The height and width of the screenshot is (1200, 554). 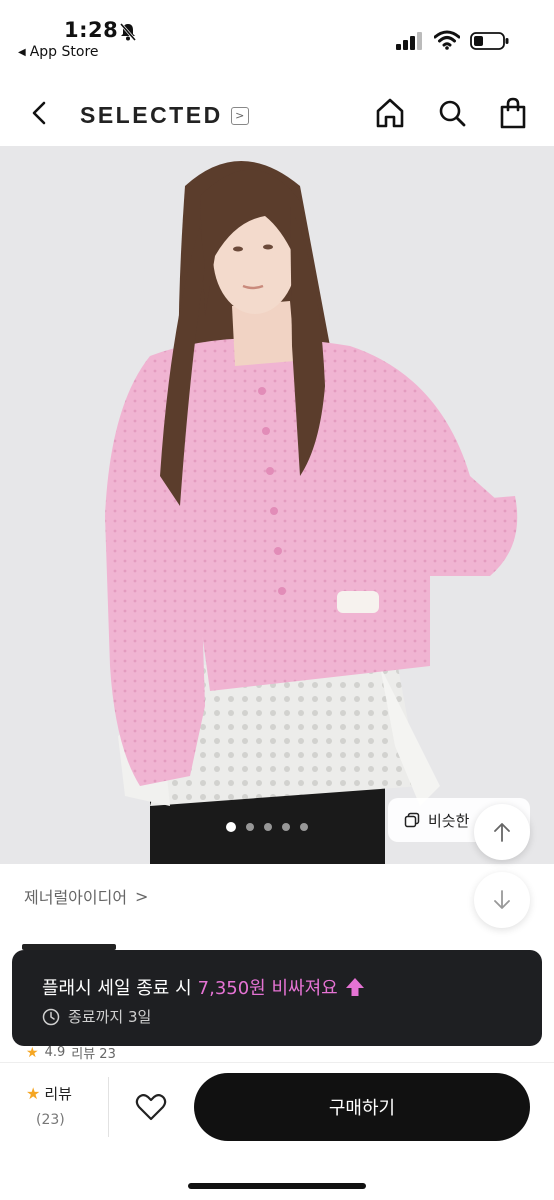 I want to click on flash-sale-title-text: 플래시 세일 종료 시, so click(x=117, y=988).